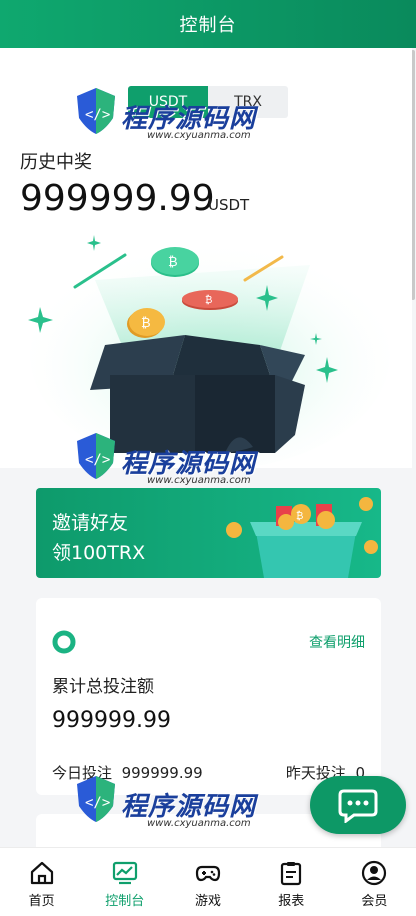 The image size is (416, 916). Describe the element at coordinates (125, 901) in the screenshot. I see `nav-dashboard-label: 控制台` at that location.